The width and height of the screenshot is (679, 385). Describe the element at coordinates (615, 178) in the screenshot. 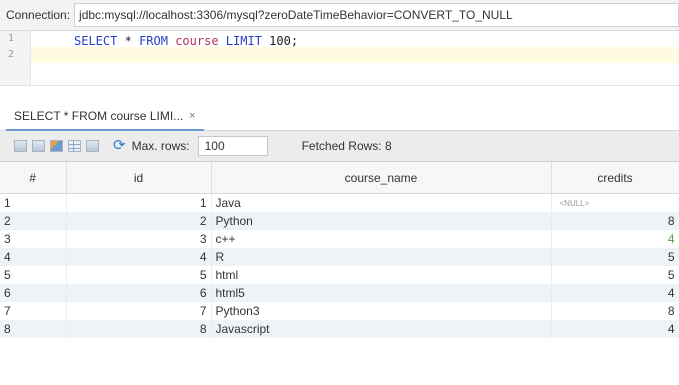

I see `column-header-credits: credits` at that location.